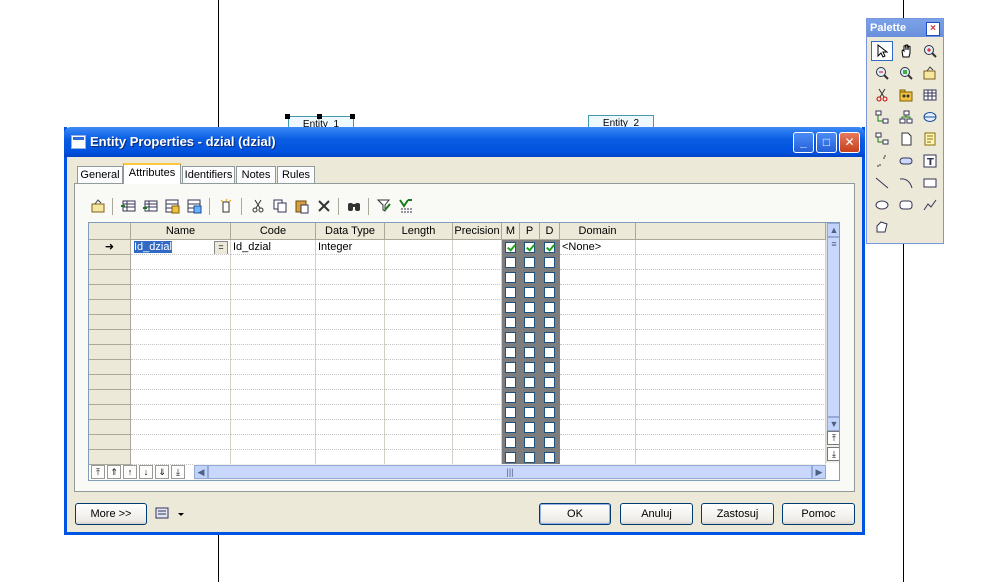  What do you see at coordinates (819, 472) in the screenshot?
I see `scroll-right-button: ▶` at bounding box center [819, 472].